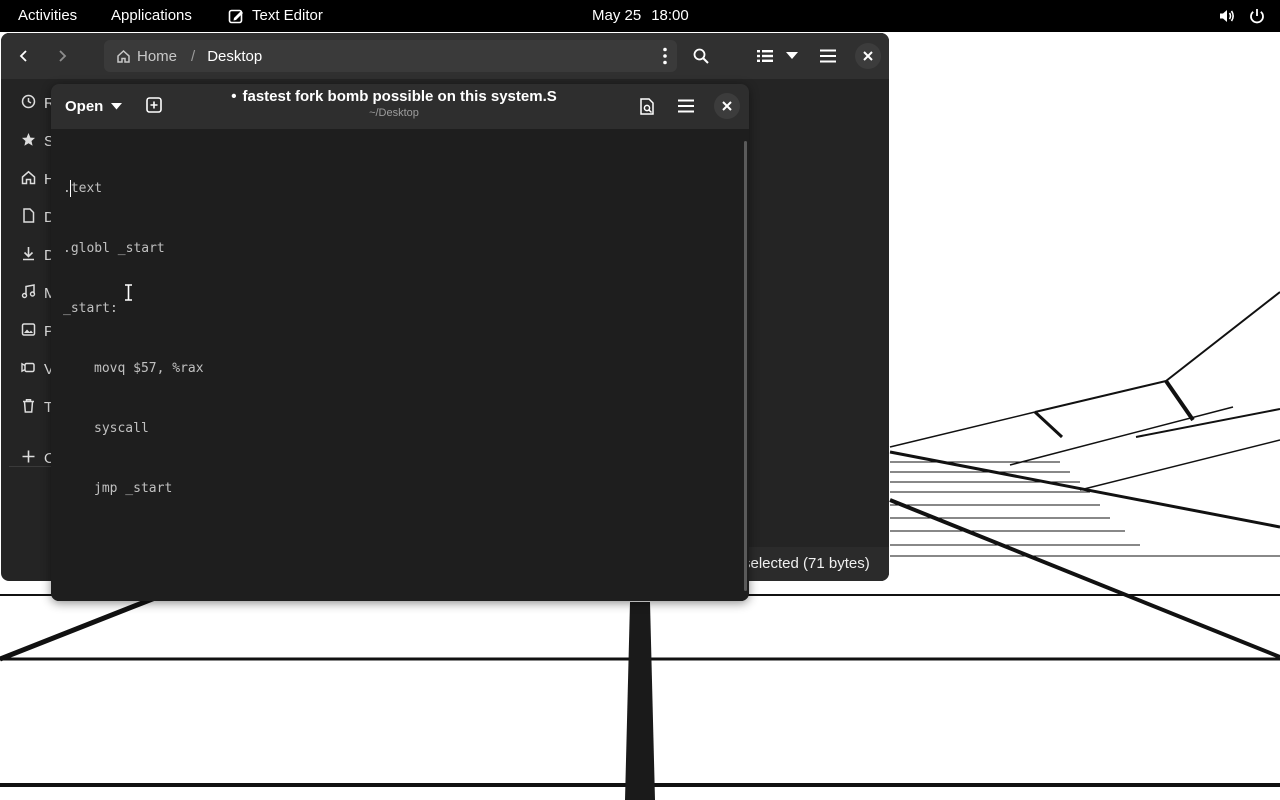  I want to click on selection-status: selected (71 bytes), so click(806, 563).